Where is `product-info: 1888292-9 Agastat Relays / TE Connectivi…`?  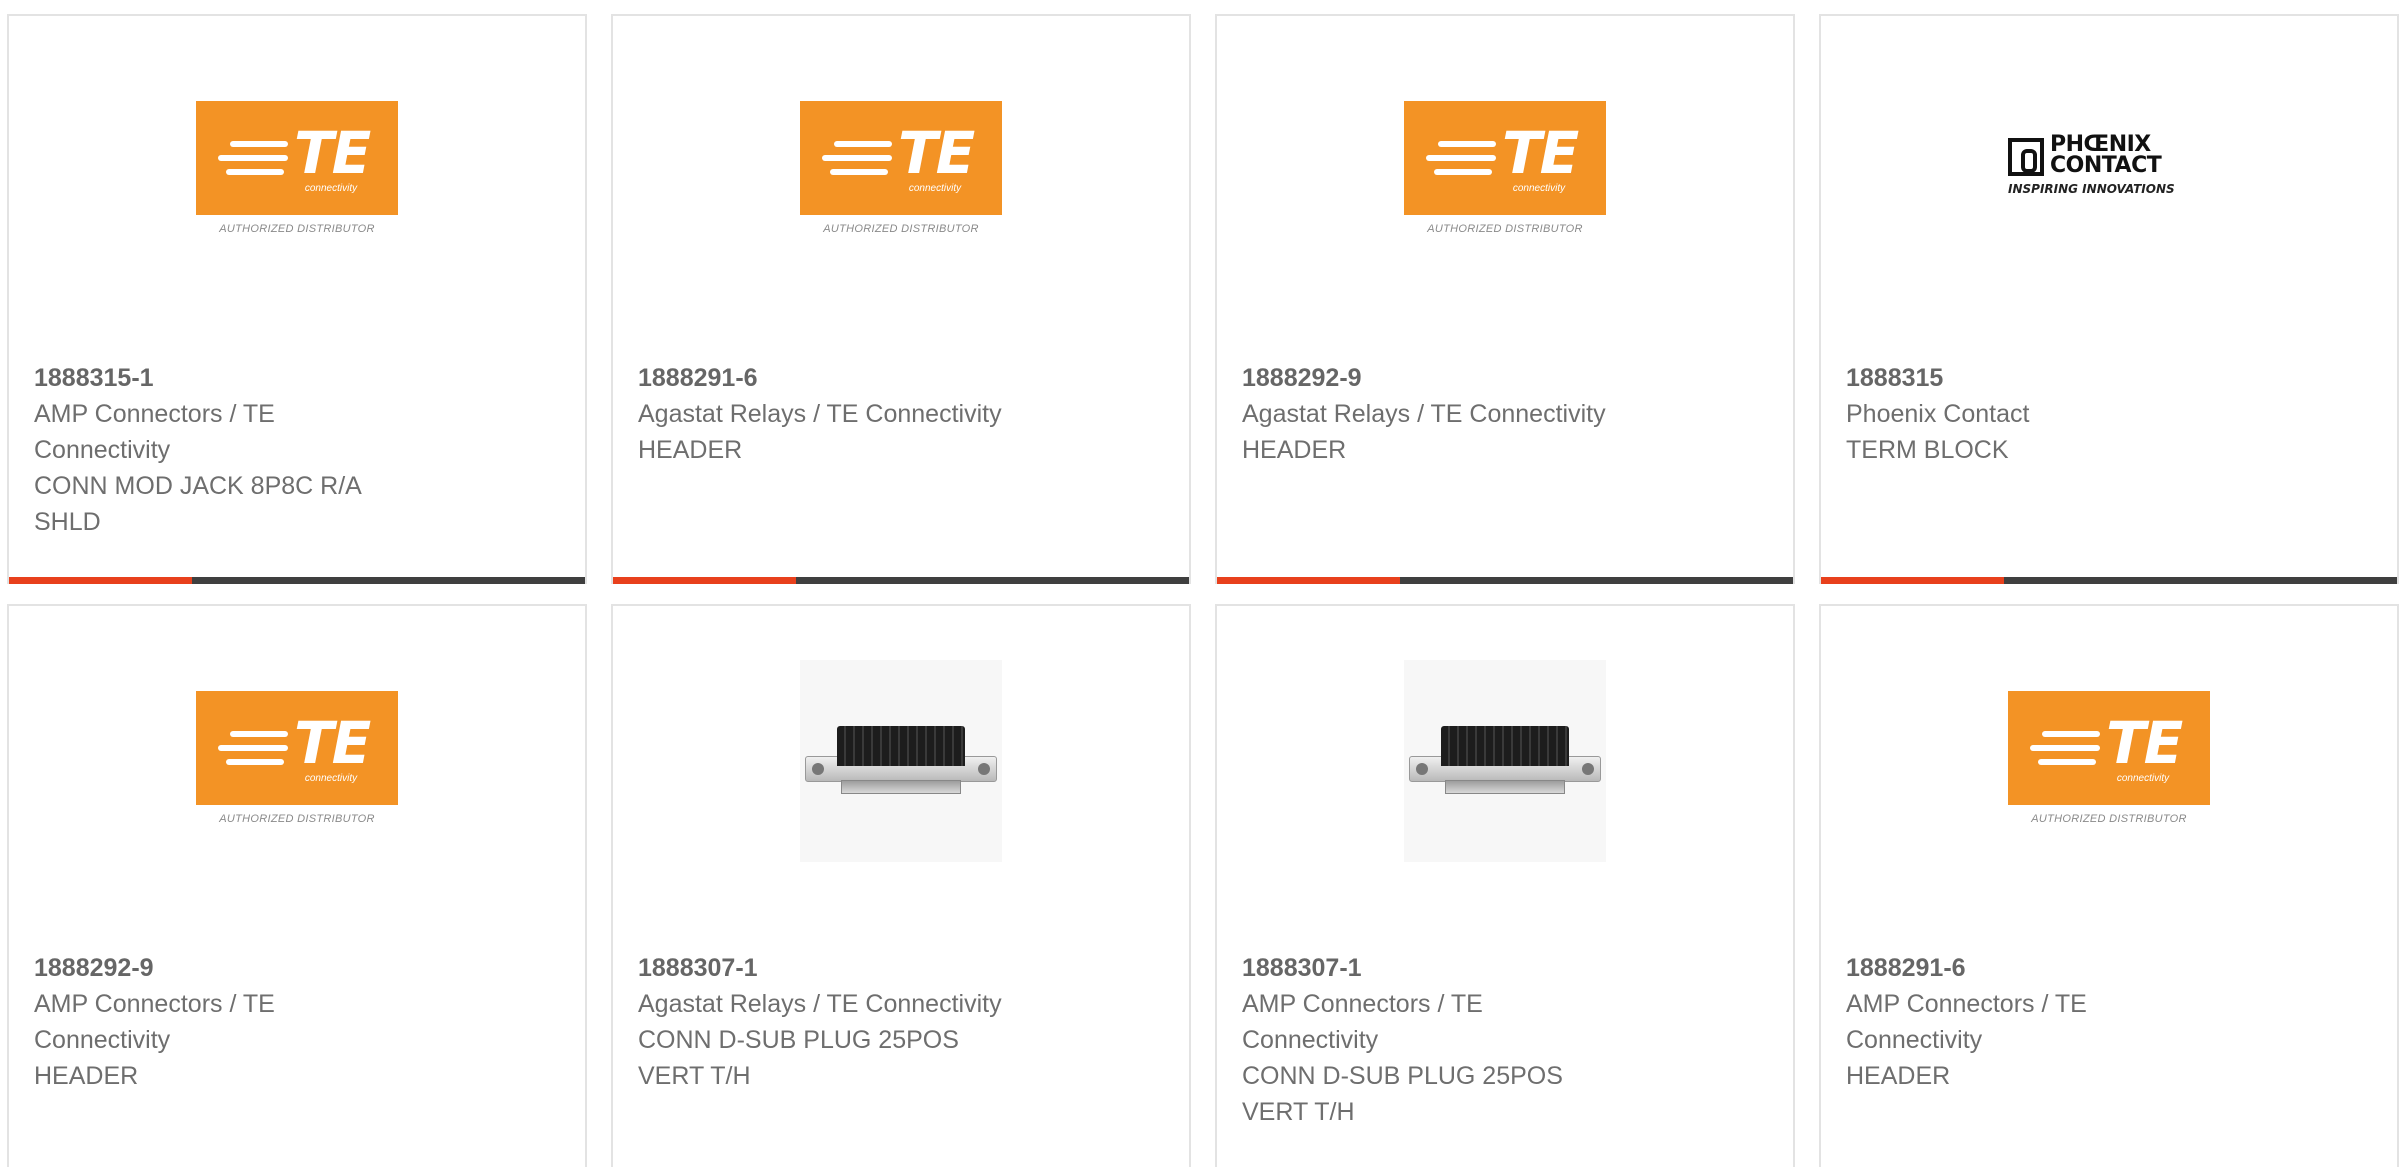 product-info: 1888292-9 Agastat Relays / TE Connectivi… is located at coordinates (1507, 414).